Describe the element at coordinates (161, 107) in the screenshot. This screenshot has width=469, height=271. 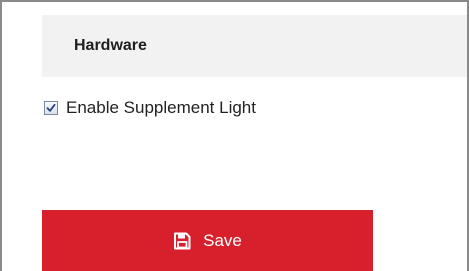
I see `supplement-light-label: Enable Supplement Light` at that location.